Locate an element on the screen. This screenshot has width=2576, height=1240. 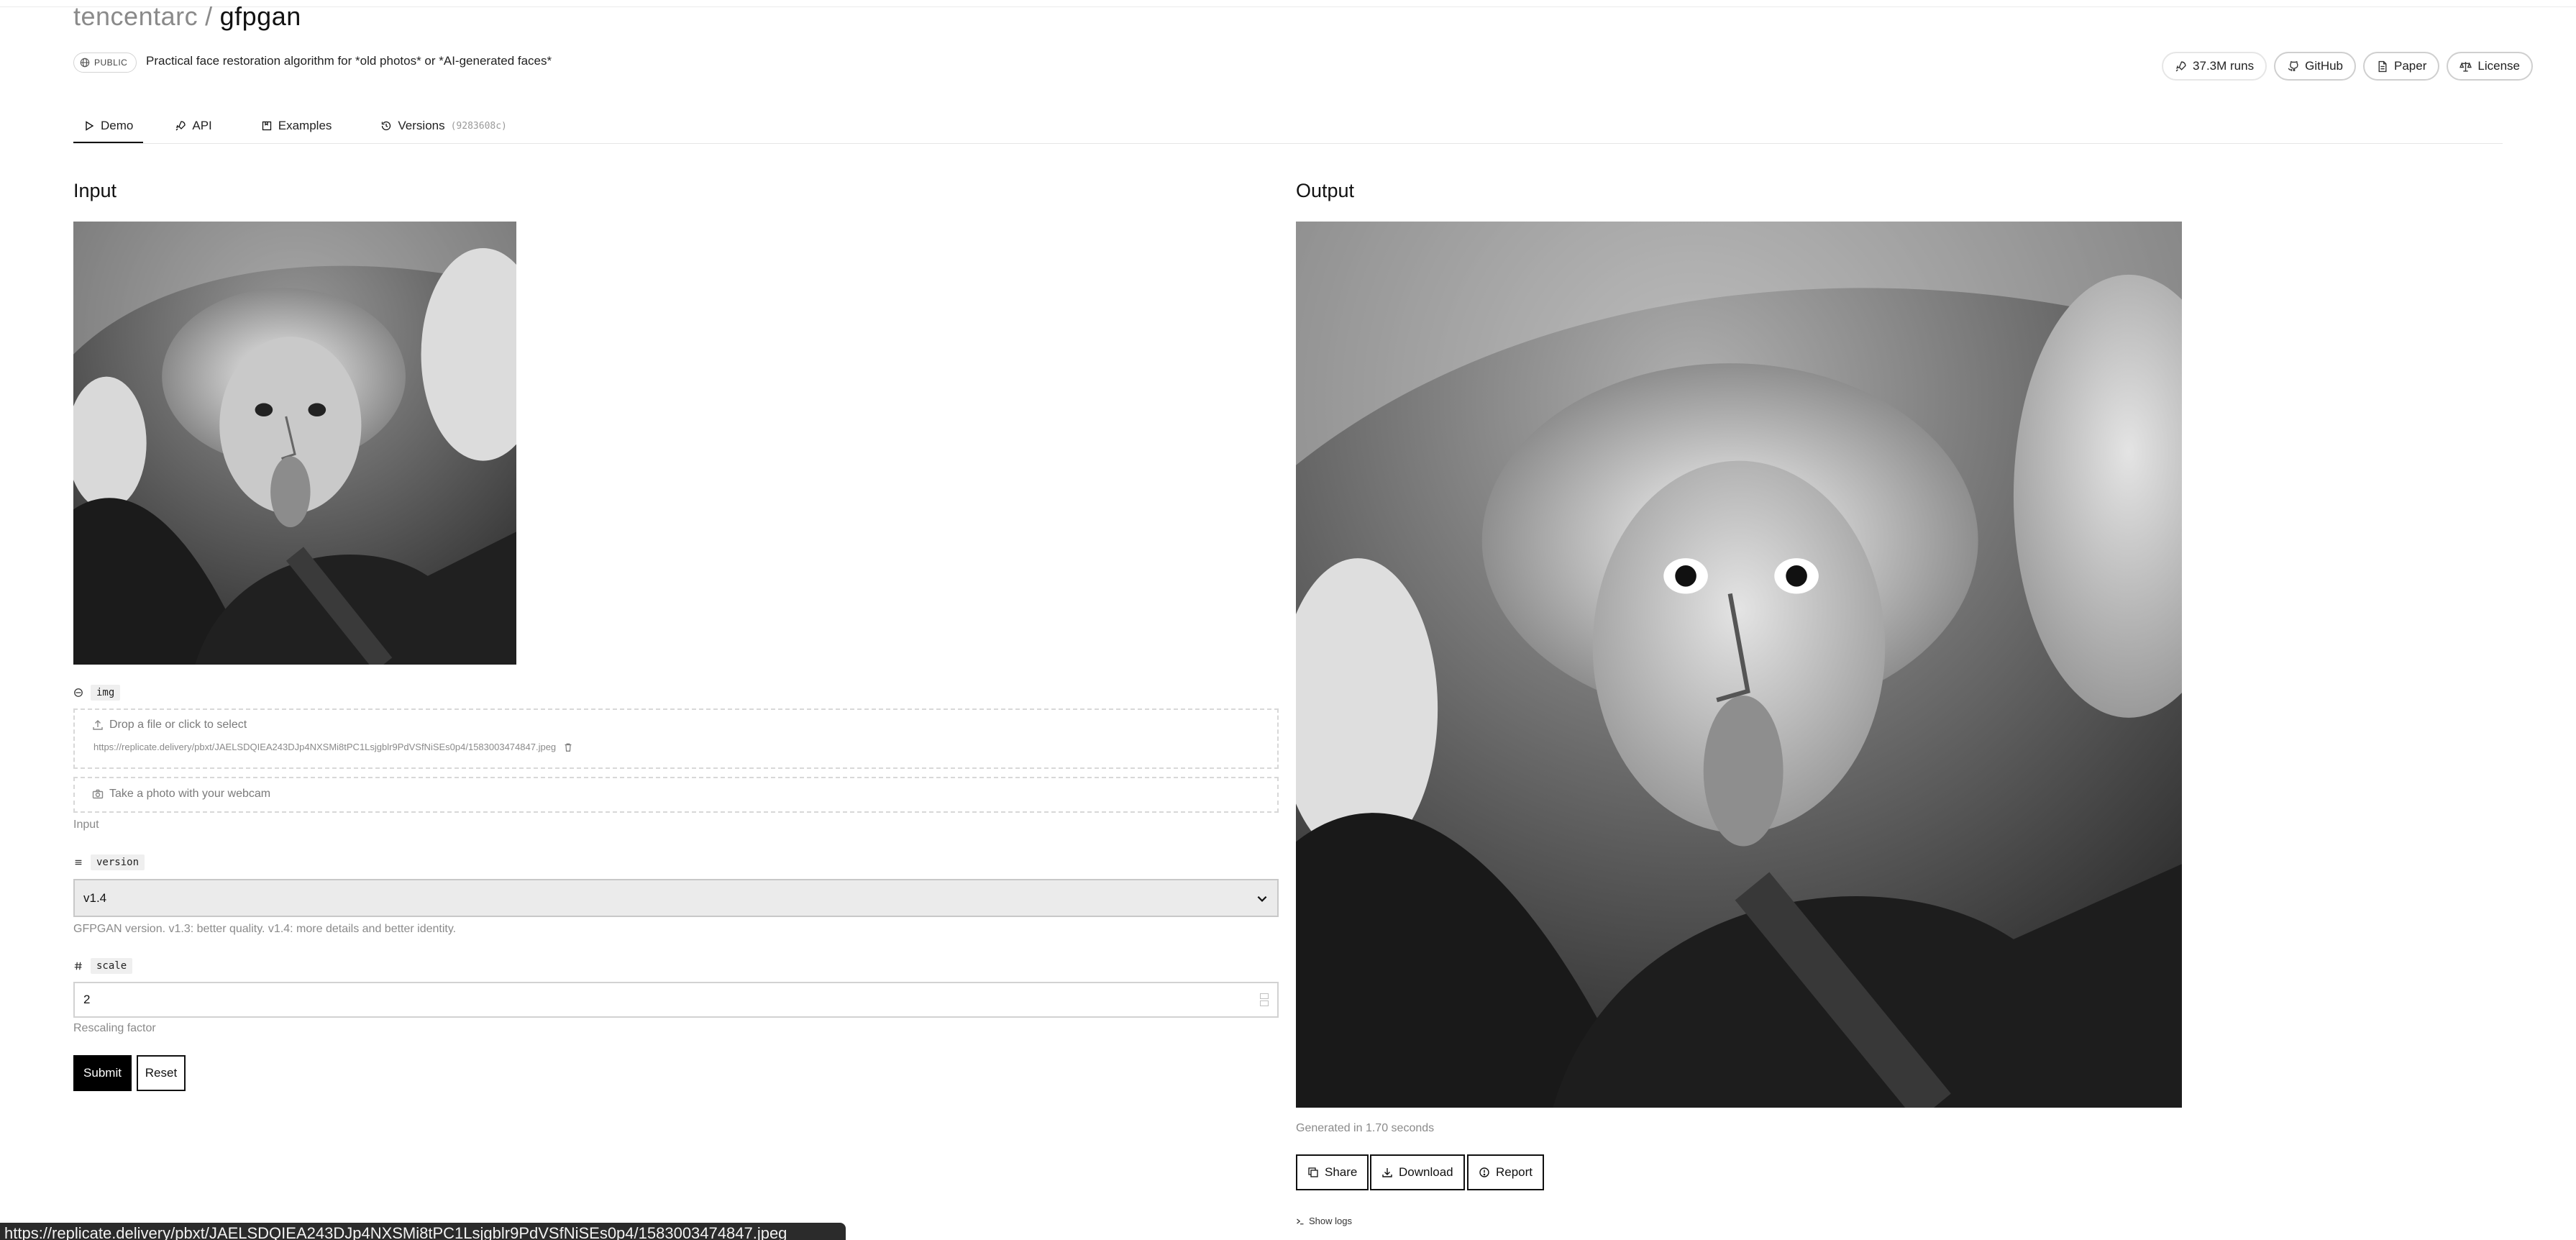
webcam-prompt: Take a photo with your webcam is located at coordinates (181, 795).